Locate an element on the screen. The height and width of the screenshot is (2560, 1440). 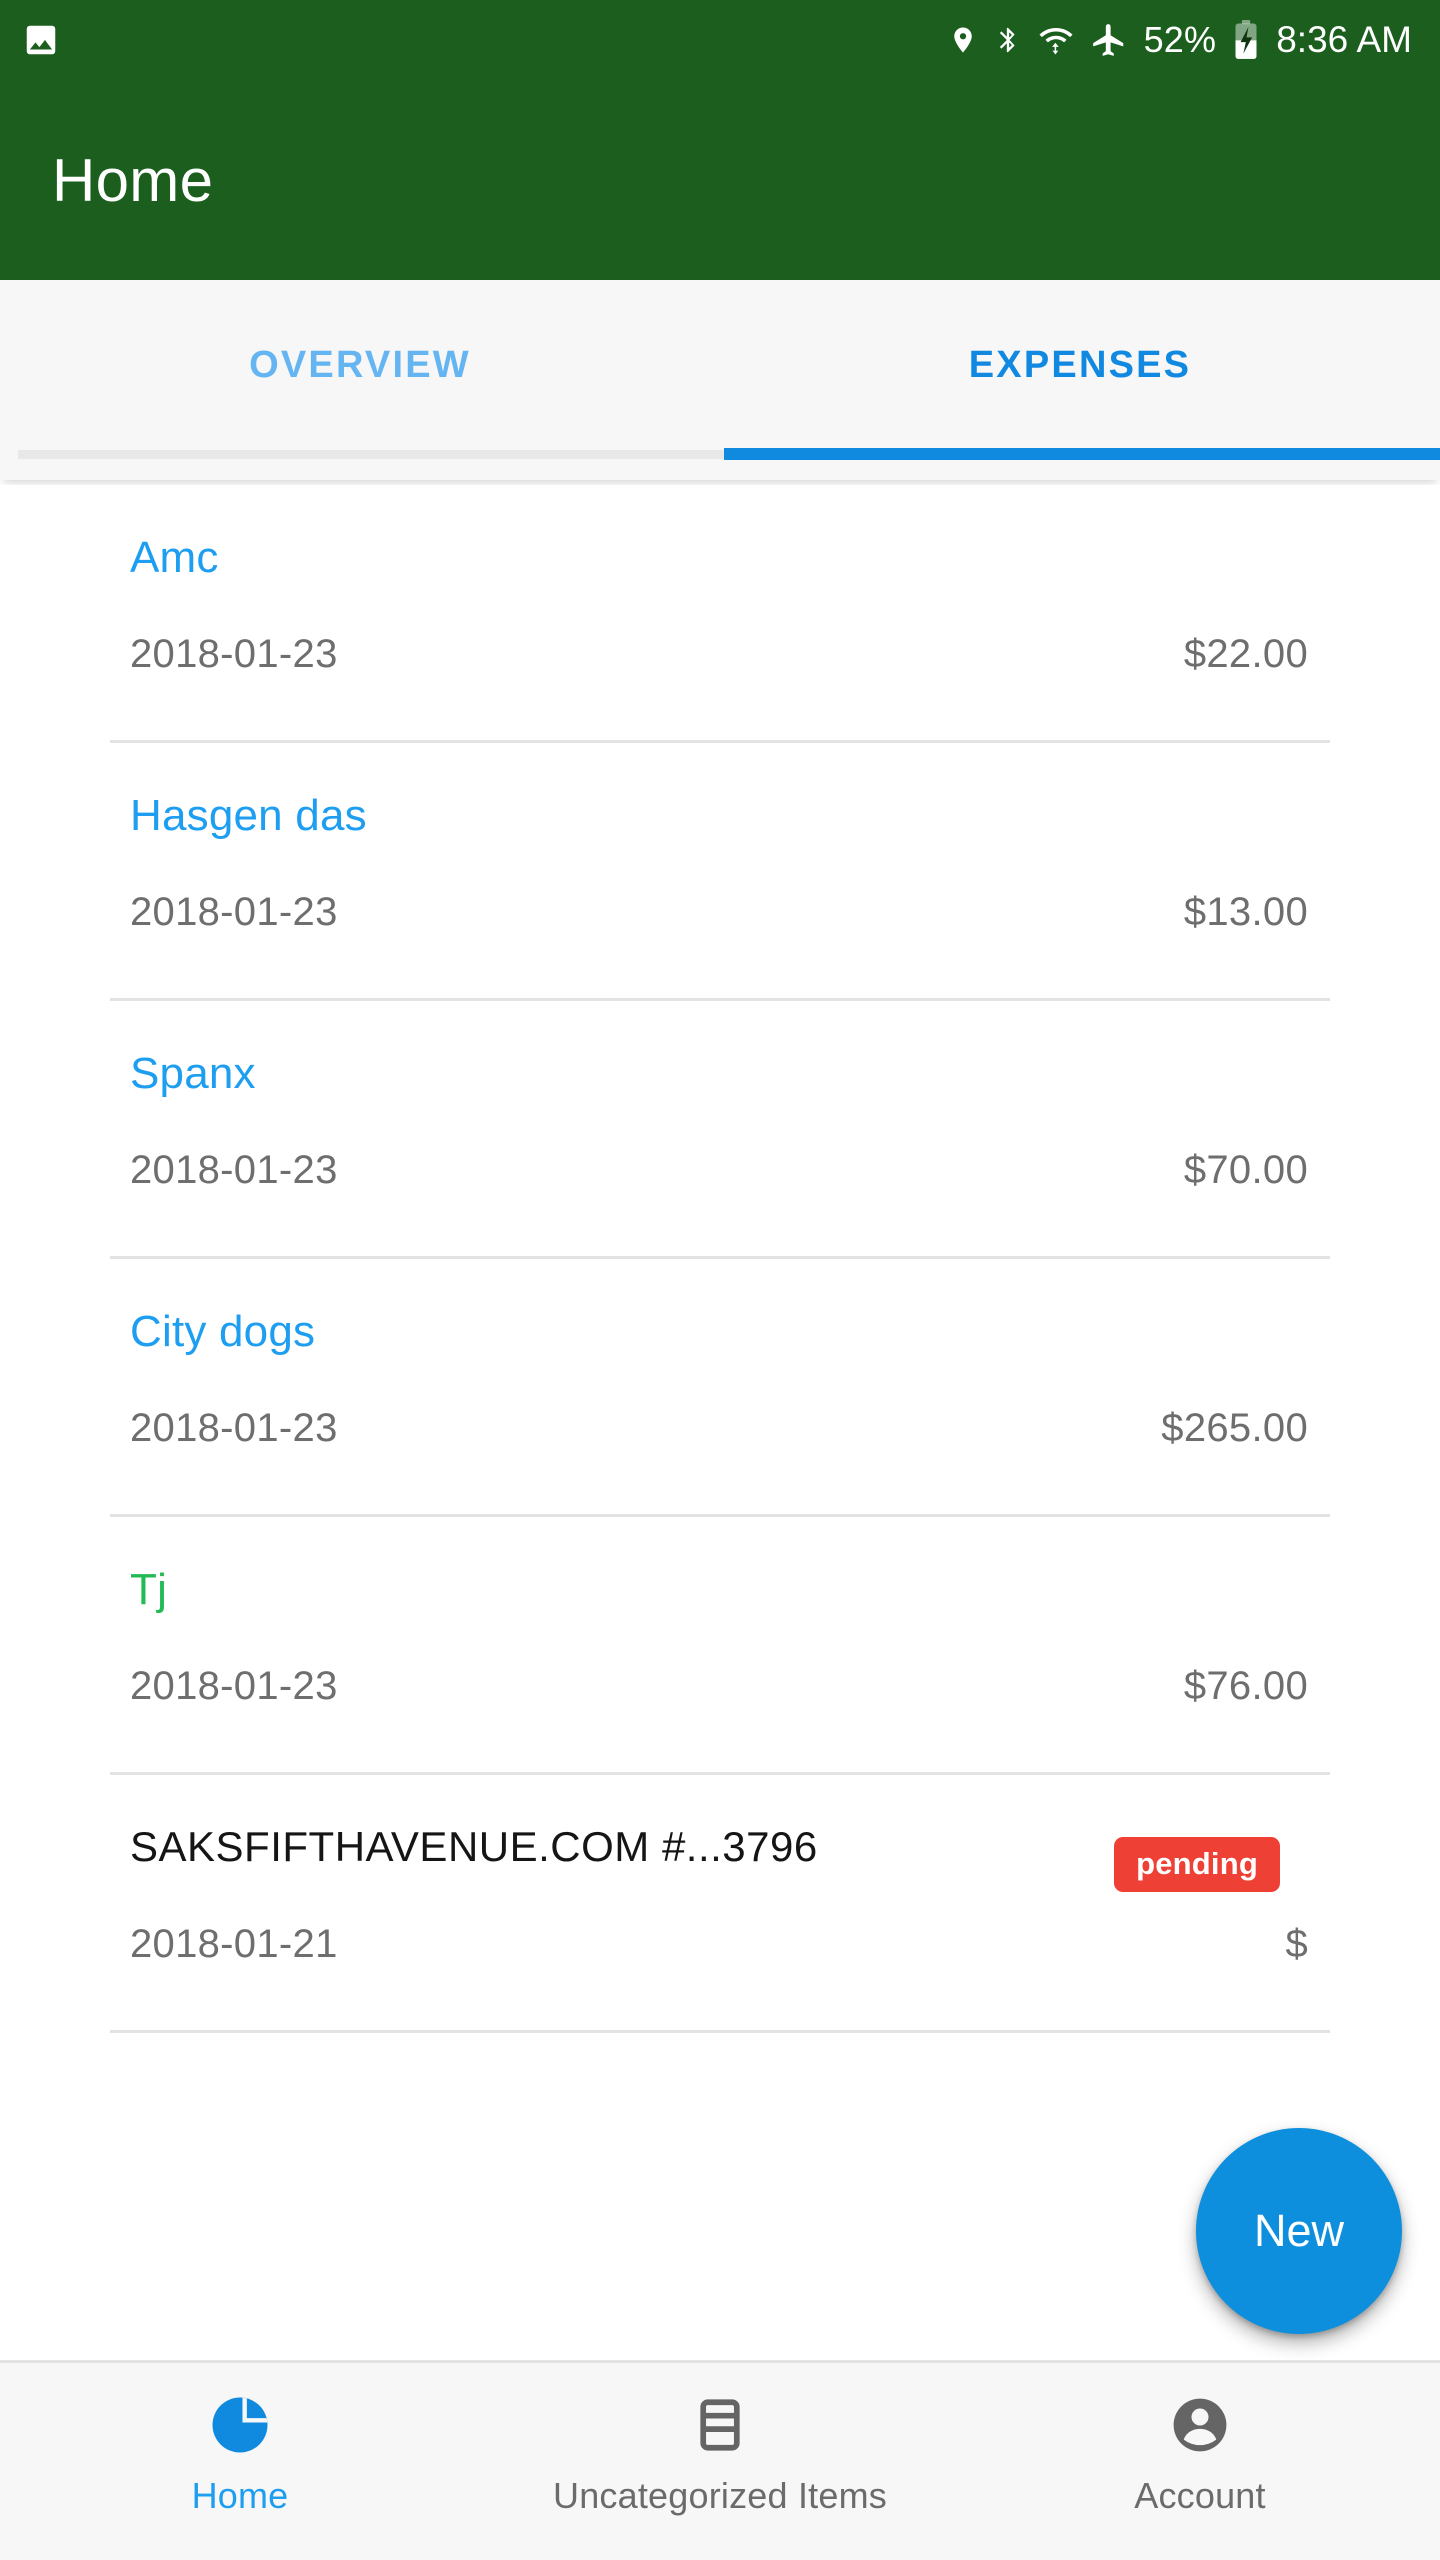
nav-label-account: Account is located at coordinates (1200, 2495).